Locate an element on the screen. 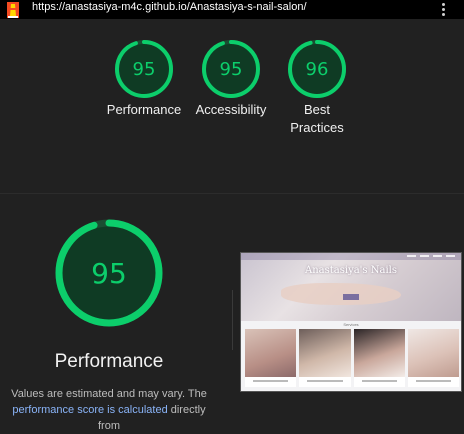 The width and height of the screenshot is (464, 434). lighthouse-icon is located at coordinates (13, 10).